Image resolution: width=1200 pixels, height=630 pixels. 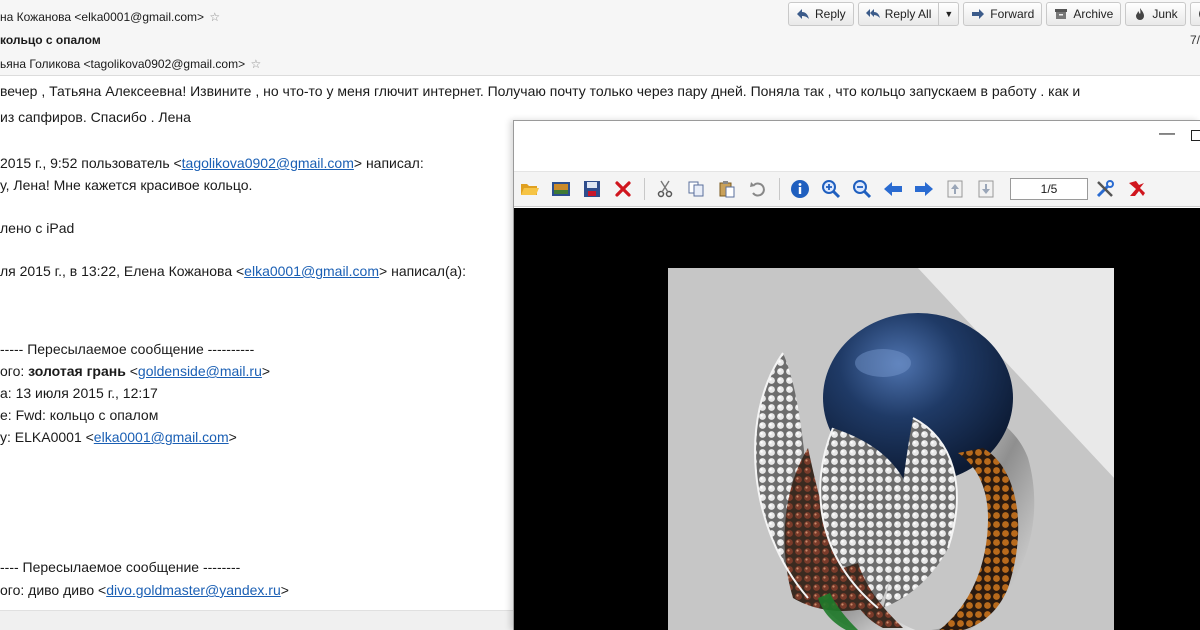 What do you see at coordinates (422, 271) in the screenshot?
I see `quote-header-text: > написал(а):` at bounding box center [422, 271].